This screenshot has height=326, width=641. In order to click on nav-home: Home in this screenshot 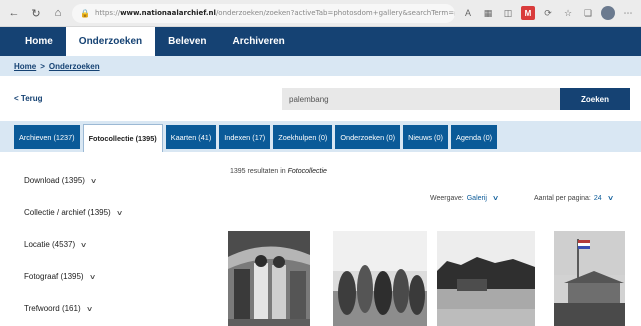, I will do `click(39, 41)`.